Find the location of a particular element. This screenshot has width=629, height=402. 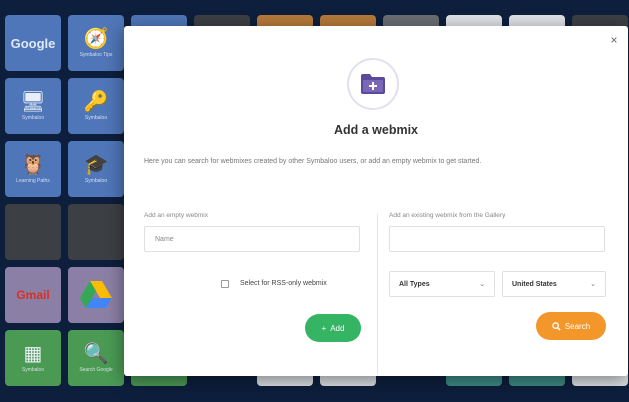

plus-icon: + is located at coordinates (324, 328).